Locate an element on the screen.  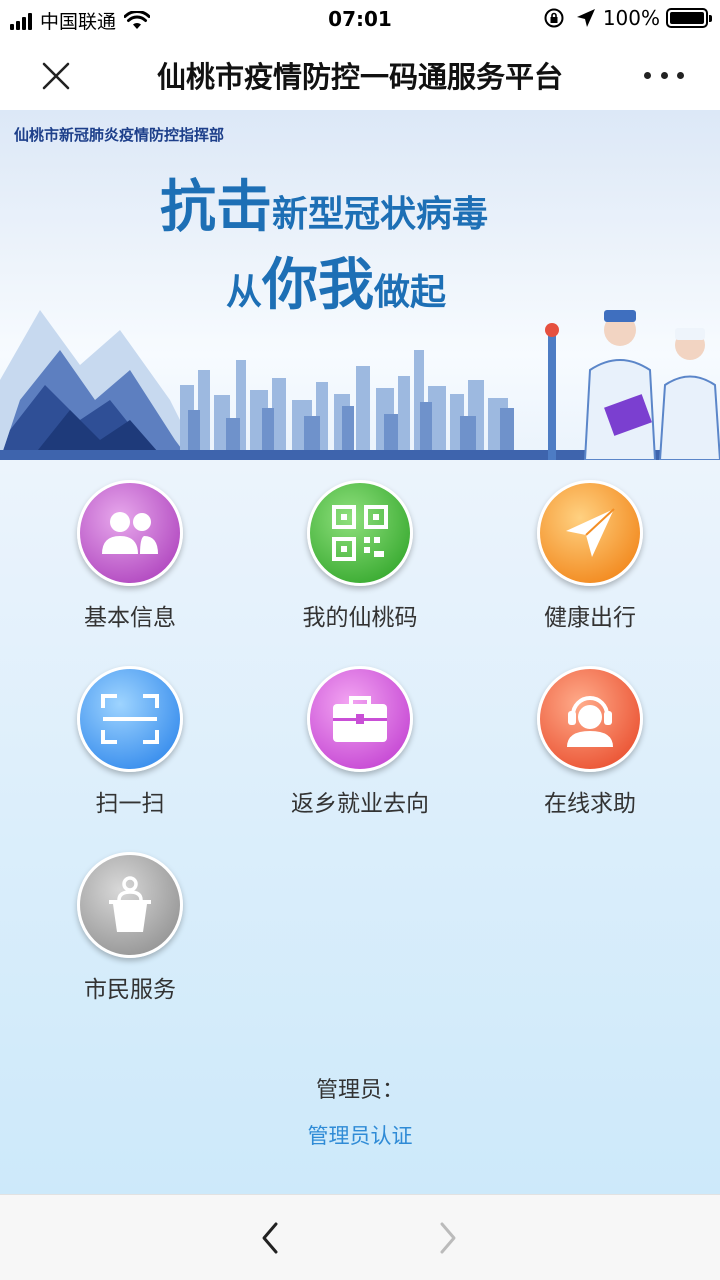
banner-org: 仙桃市新冠肺炎疫情防控指挥部 is located at coordinates (119, 135).